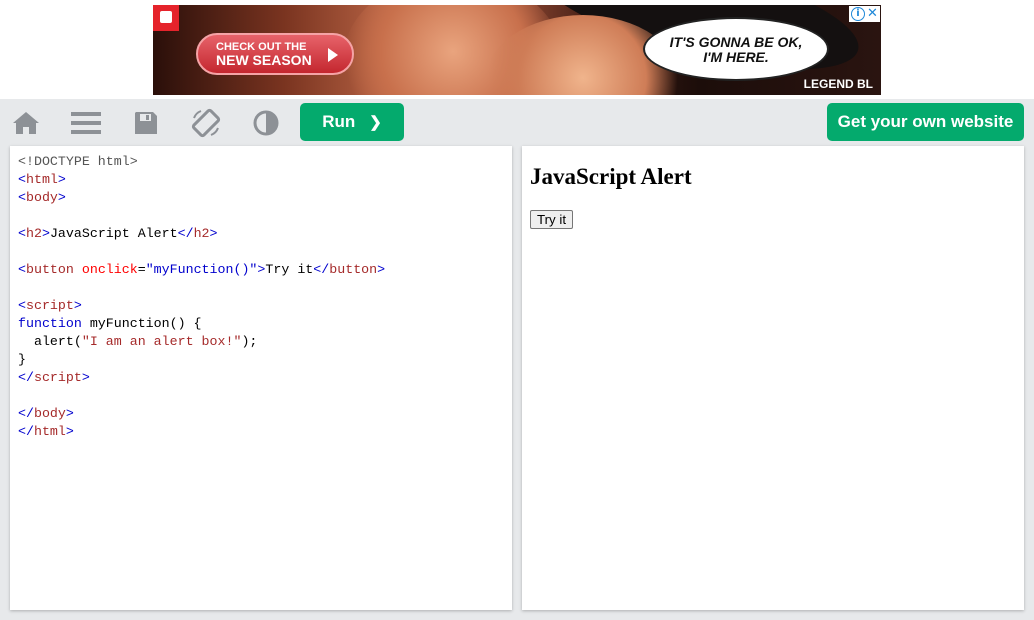 The width and height of the screenshot is (1034, 620). What do you see at coordinates (925, 122) in the screenshot?
I see `get-your-own-website-button: Get your own website` at bounding box center [925, 122].